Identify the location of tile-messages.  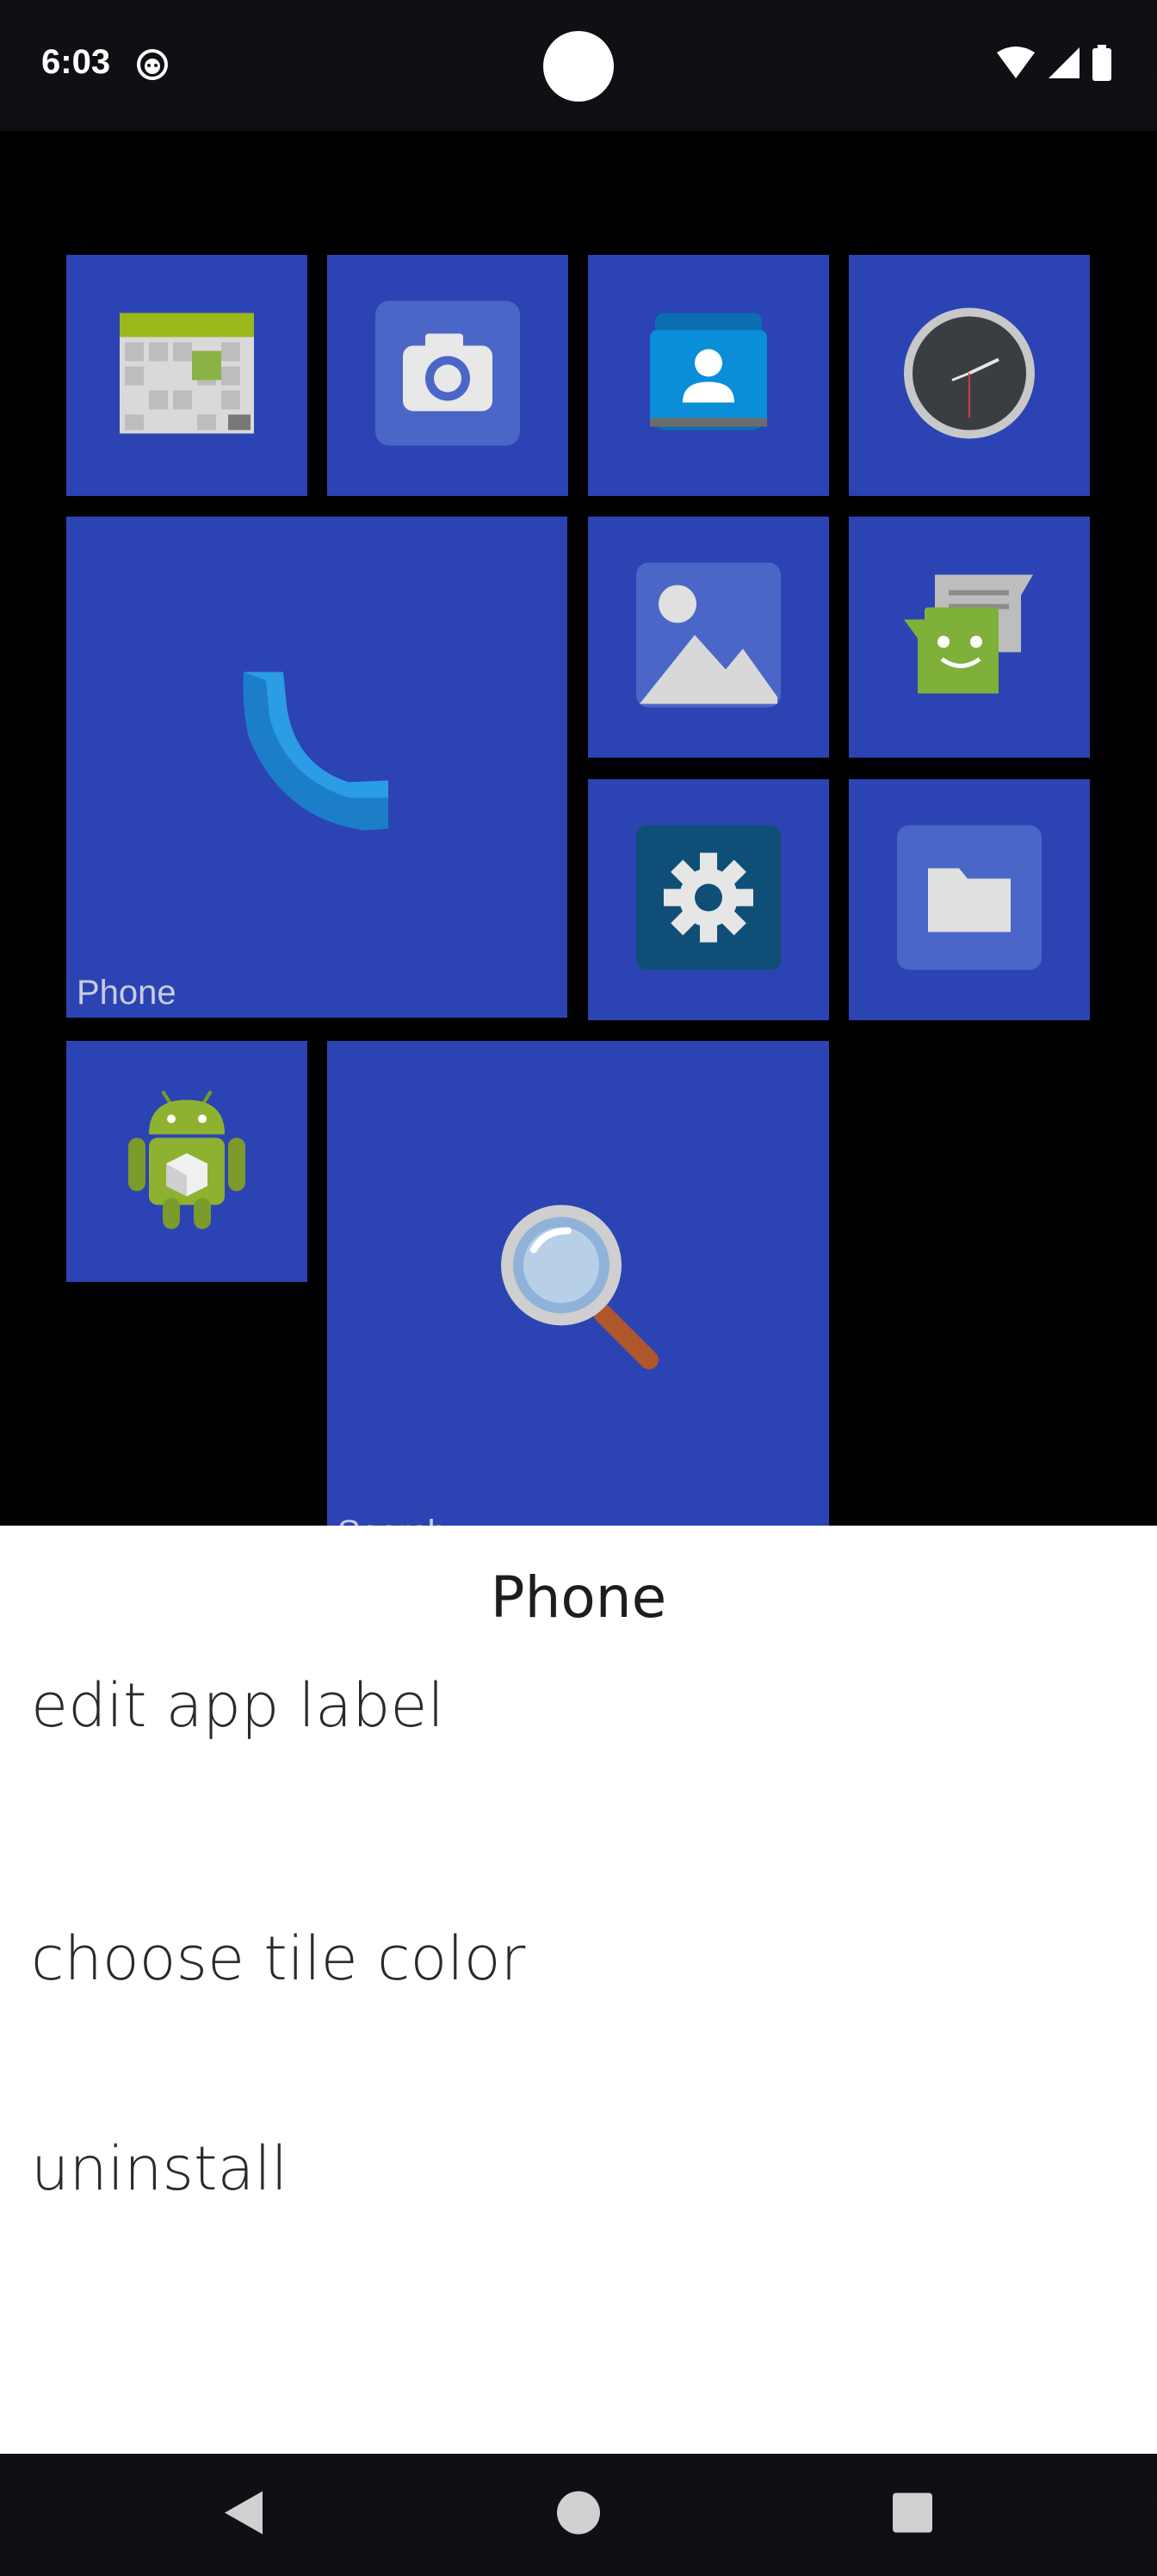
(970, 638).